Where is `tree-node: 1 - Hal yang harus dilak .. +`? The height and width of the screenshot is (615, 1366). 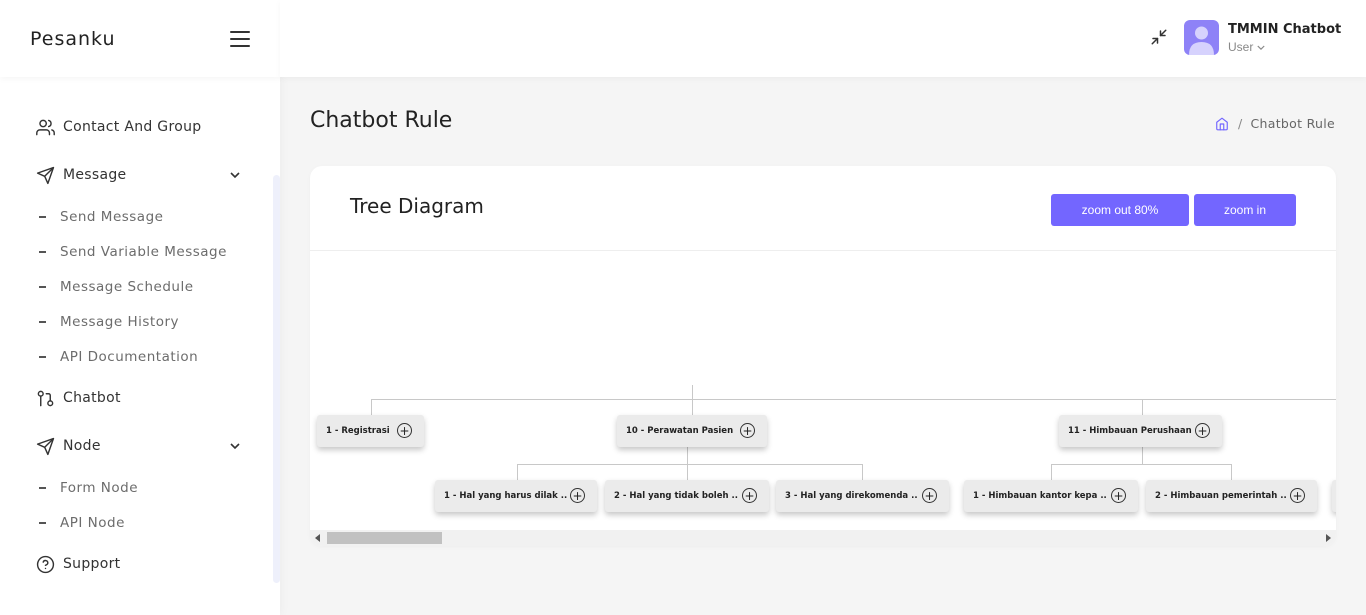
tree-node: 1 - Hal yang harus dilak .. + is located at coordinates (516, 496).